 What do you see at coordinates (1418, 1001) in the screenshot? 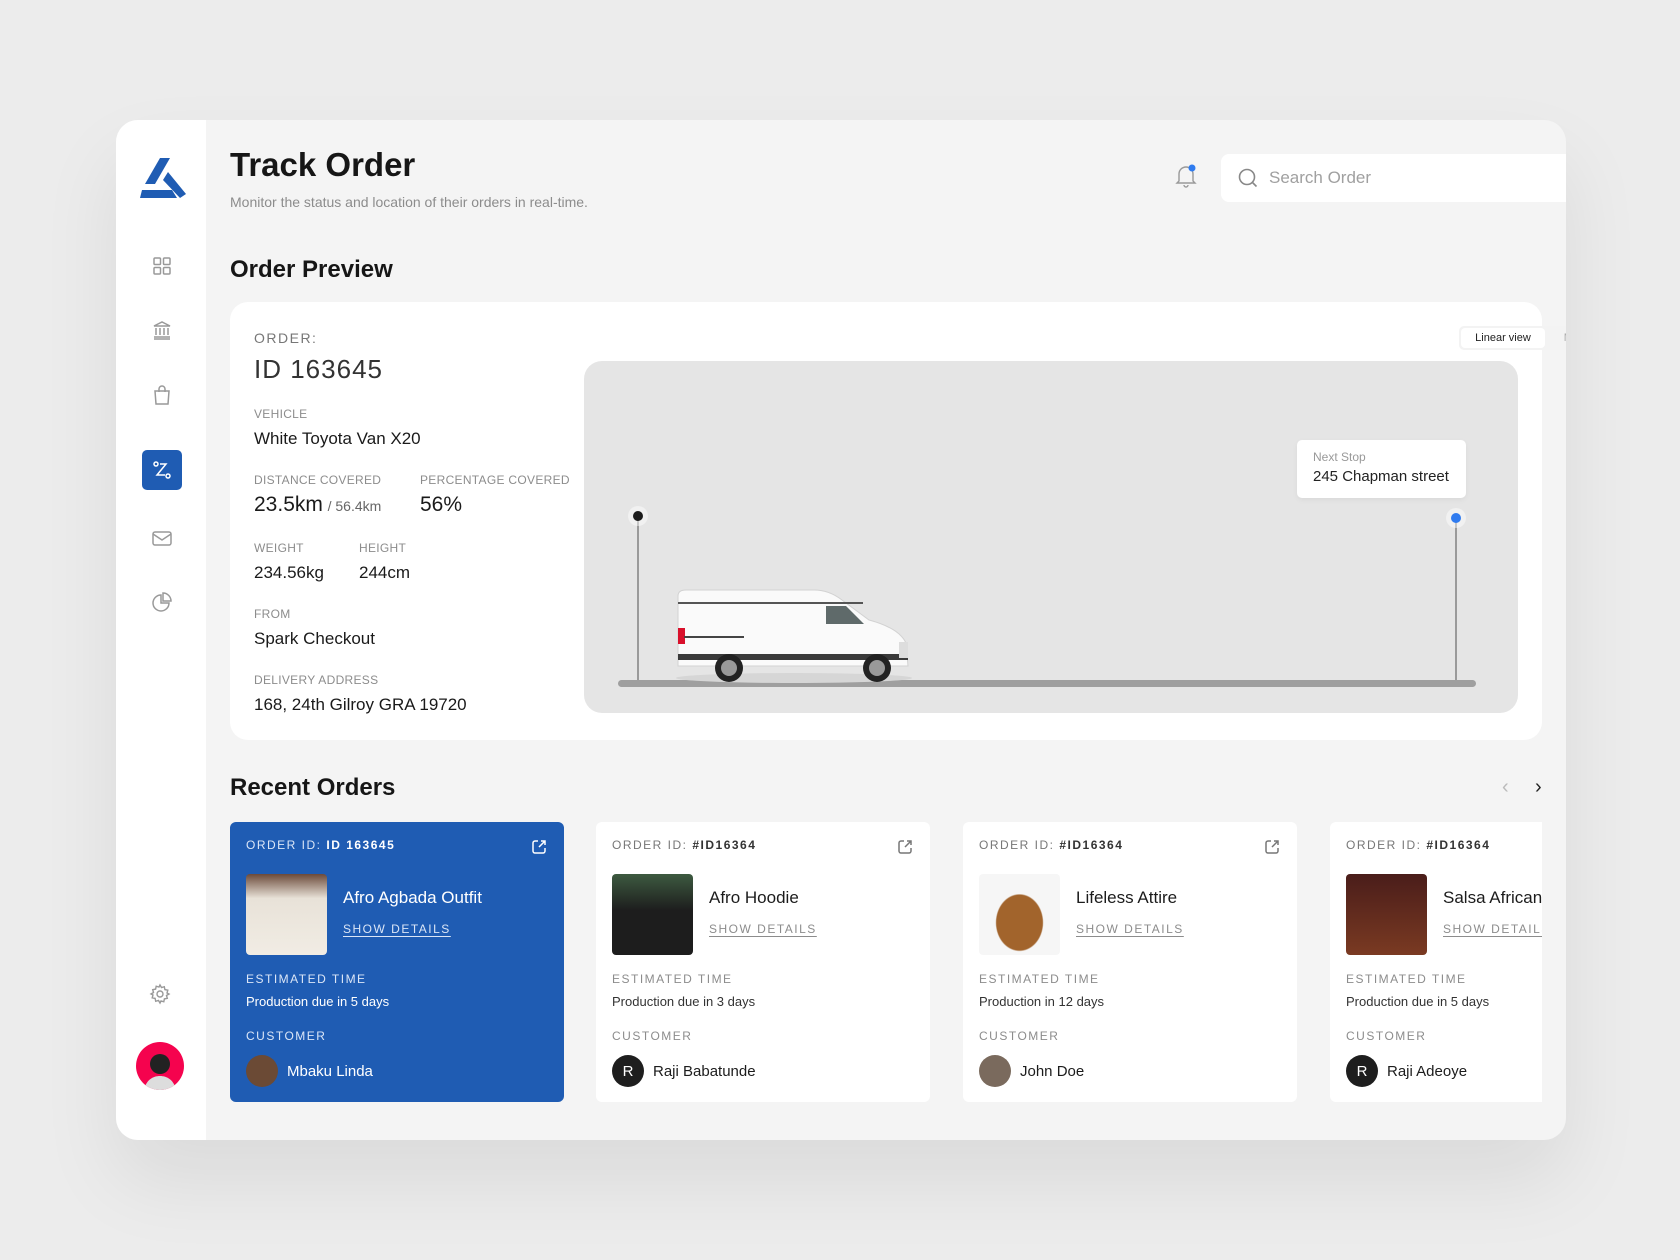
I see `estimated-time-value: Production due in 5 days` at bounding box center [1418, 1001].